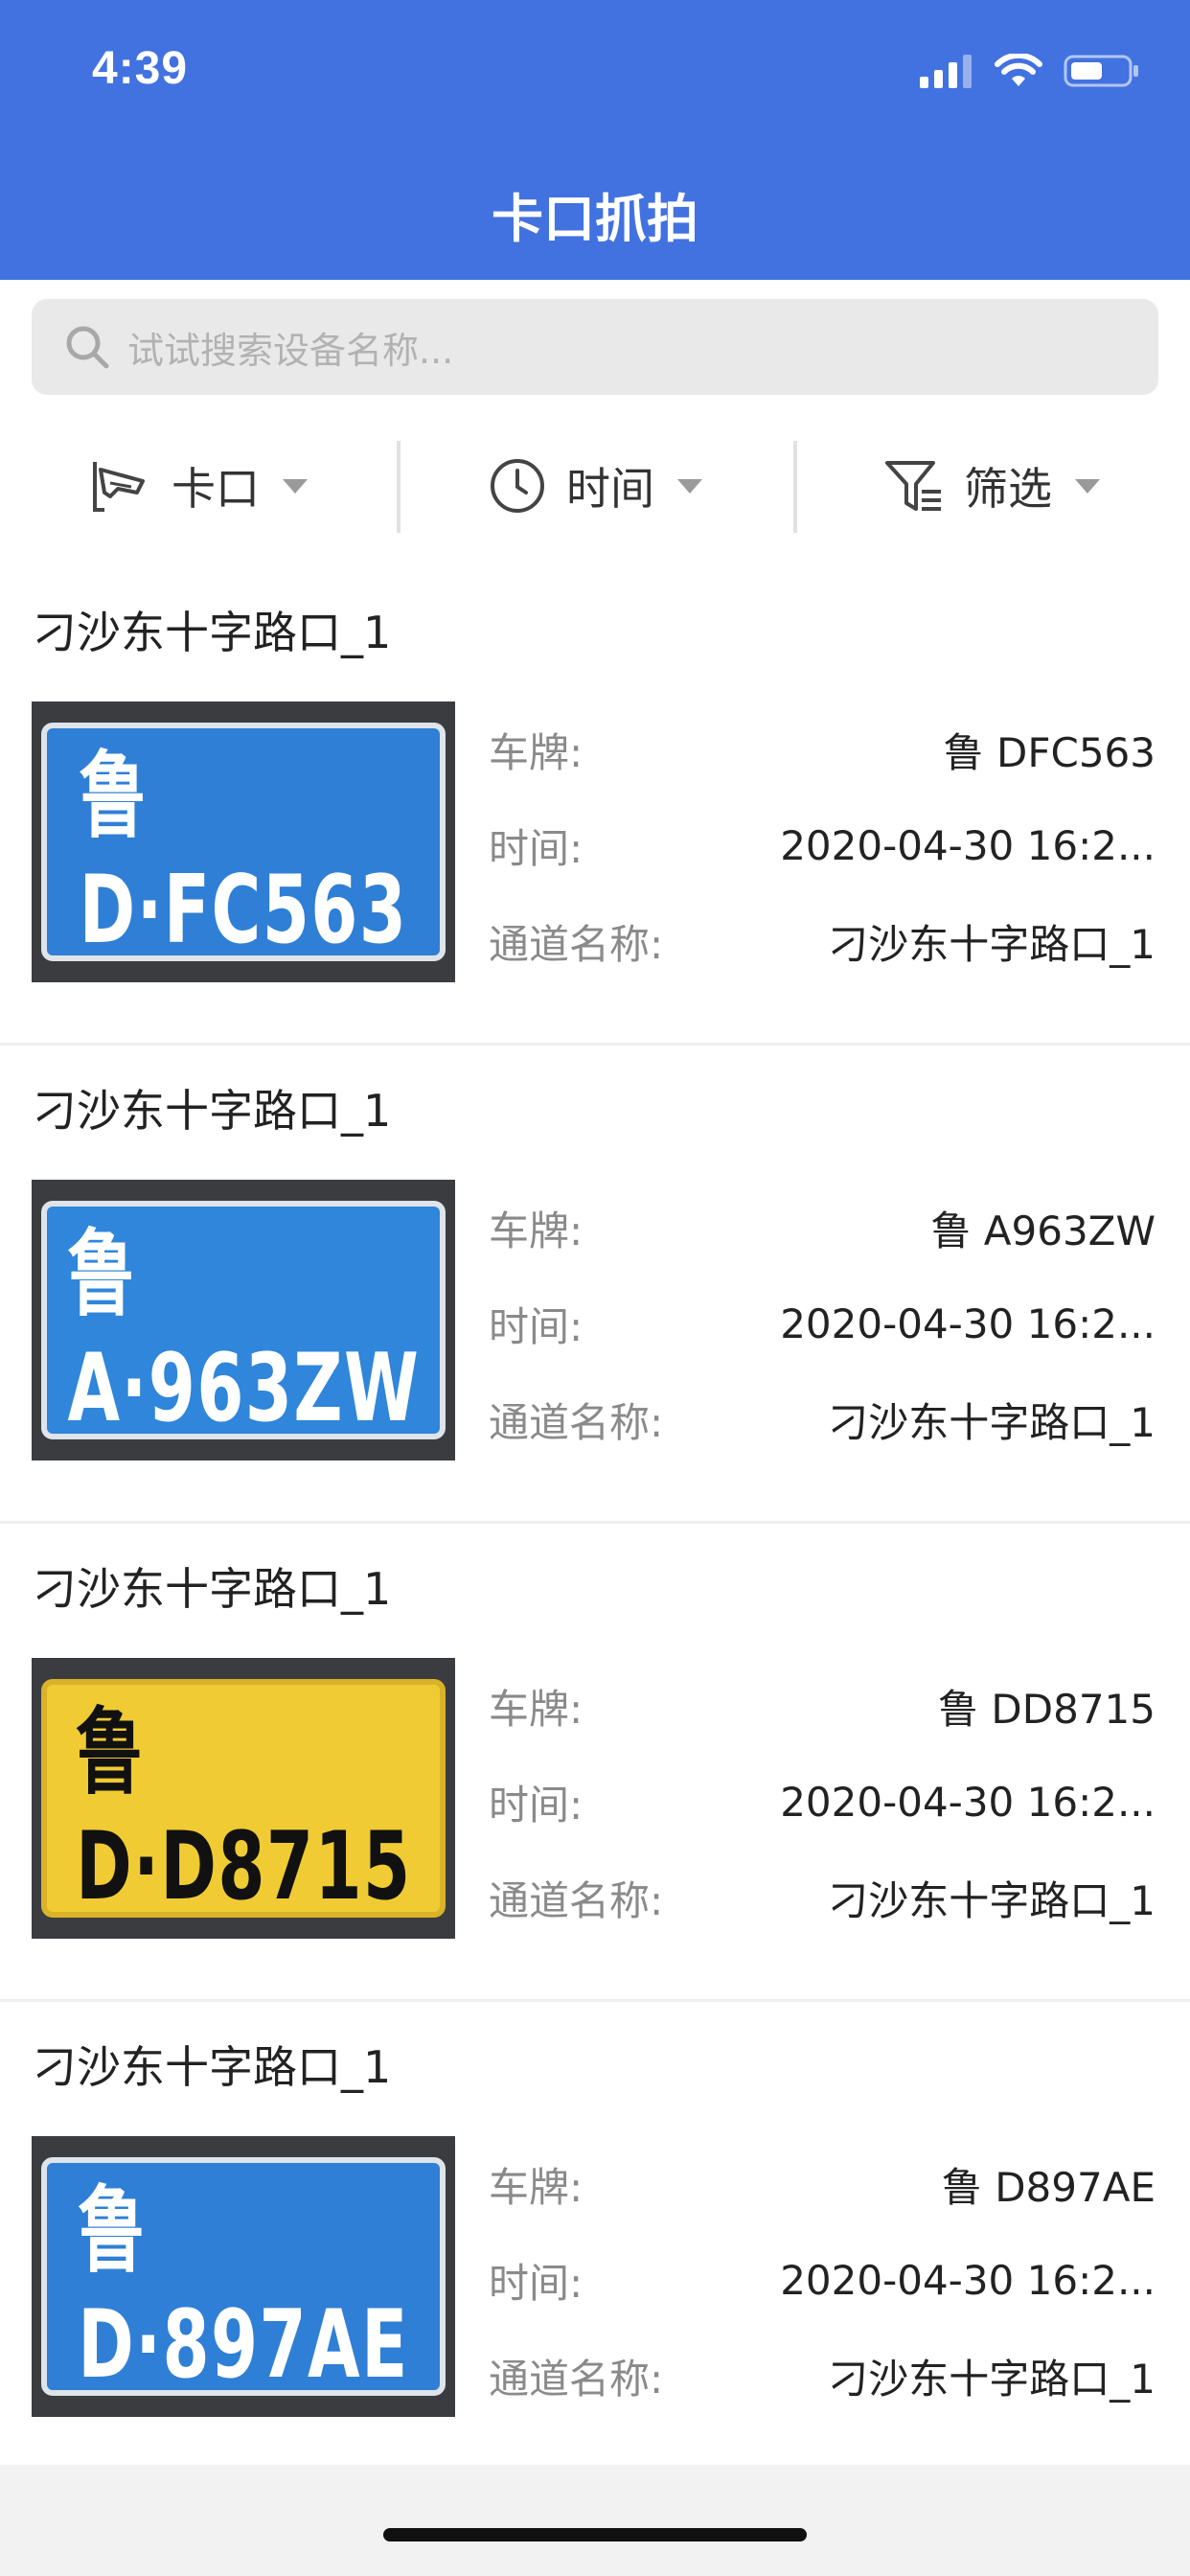 The height and width of the screenshot is (2576, 1190). I want to click on plate-row: 车牌: 鲁 DFC563, so click(823, 749).